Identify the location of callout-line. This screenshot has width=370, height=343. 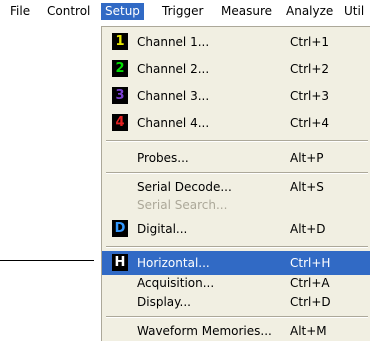
(47, 260).